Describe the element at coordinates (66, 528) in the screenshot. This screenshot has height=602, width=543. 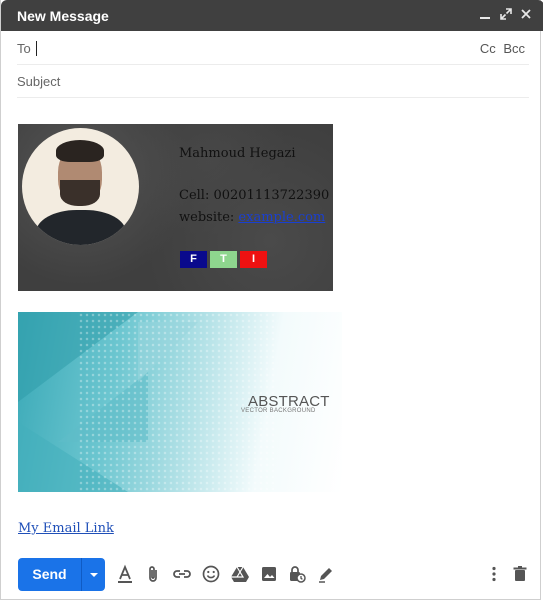
I see `email-link: My Email Link` at that location.